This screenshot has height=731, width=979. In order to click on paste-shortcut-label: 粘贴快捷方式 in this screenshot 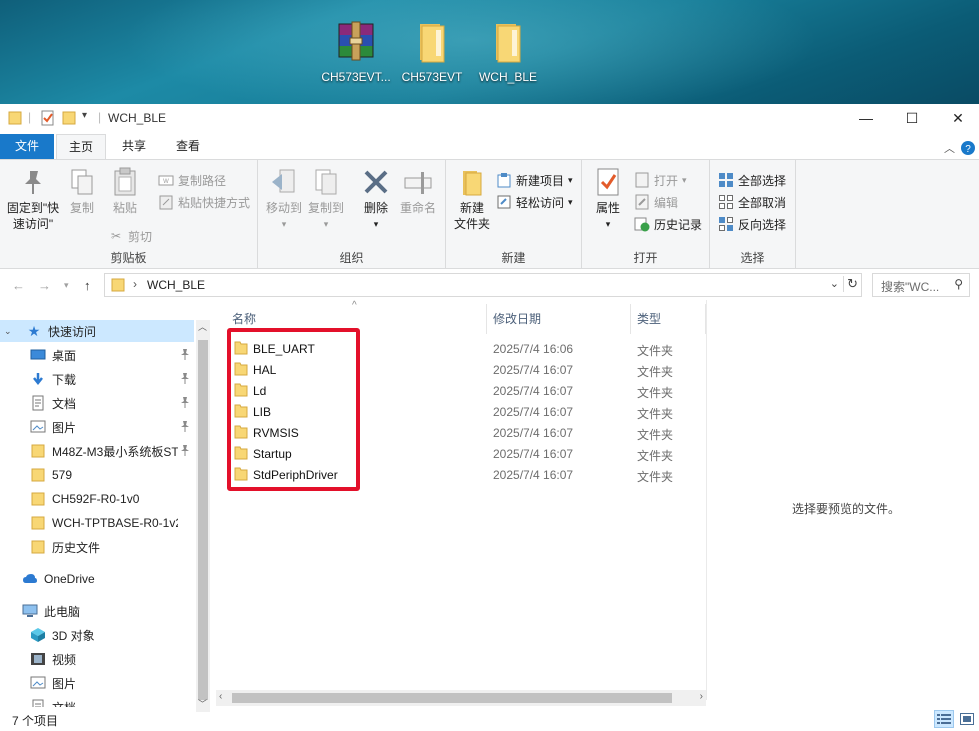, I will do `click(214, 202)`.